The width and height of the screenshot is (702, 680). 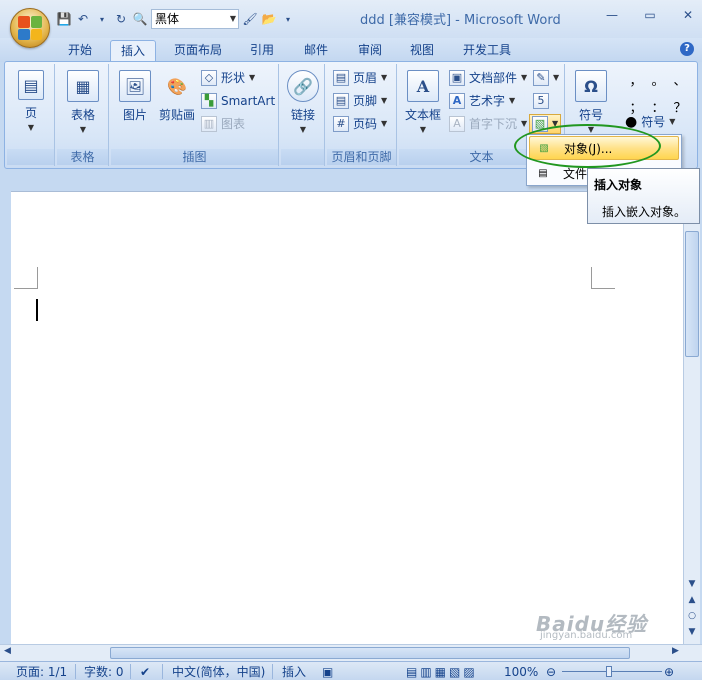 What do you see at coordinates (80, 51) in the screenshot?
I see `tab-home: 开始` at bounding box center [80, 51].